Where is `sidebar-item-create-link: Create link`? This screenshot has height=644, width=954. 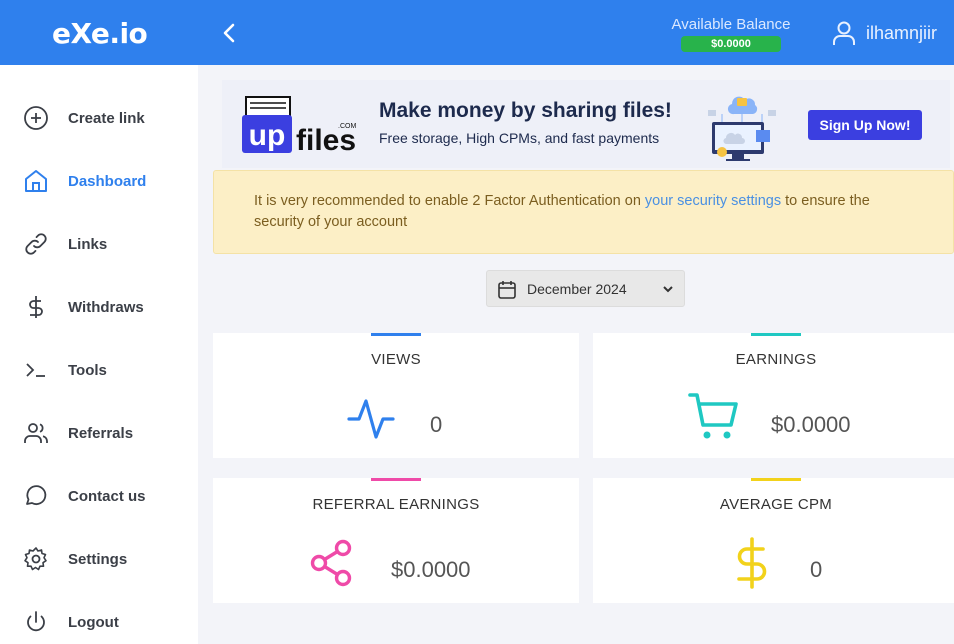 sidebar-item-create-link: Create link is located at coordinates (99, 118).